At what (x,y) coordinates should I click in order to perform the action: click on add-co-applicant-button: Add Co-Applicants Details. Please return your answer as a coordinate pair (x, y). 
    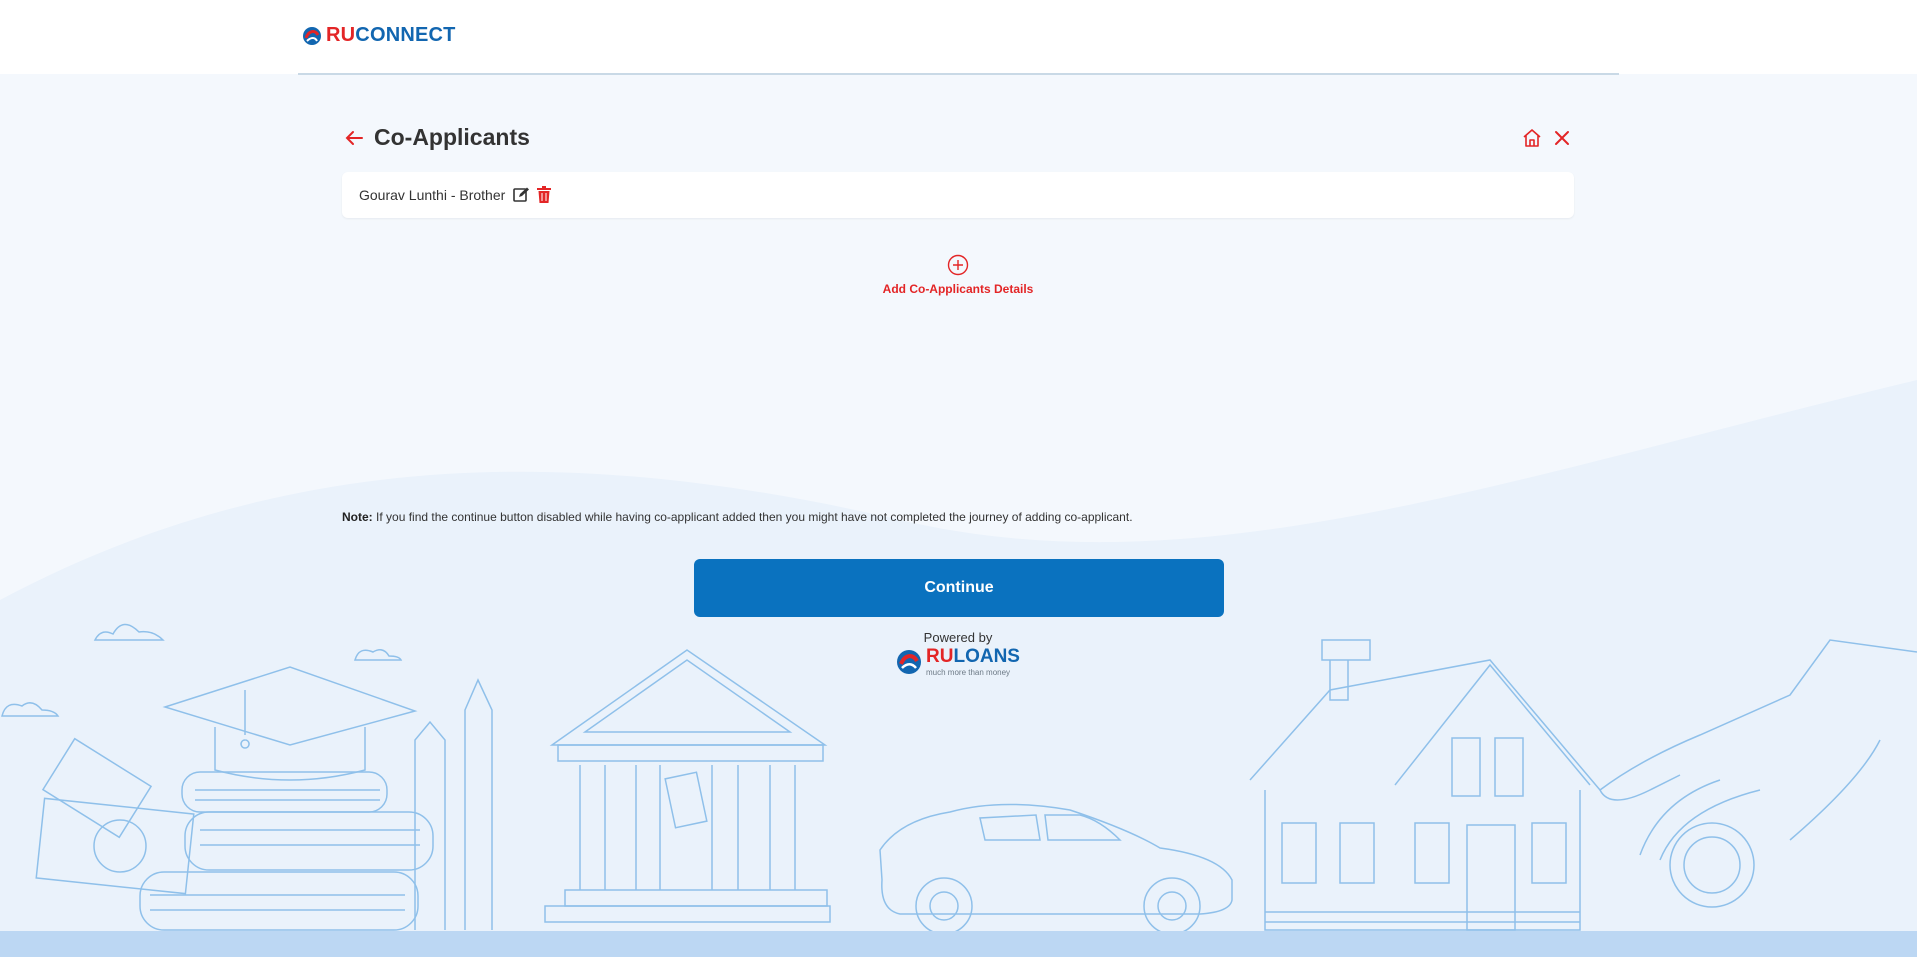
    Looking at the image, I should click on (958, 276).